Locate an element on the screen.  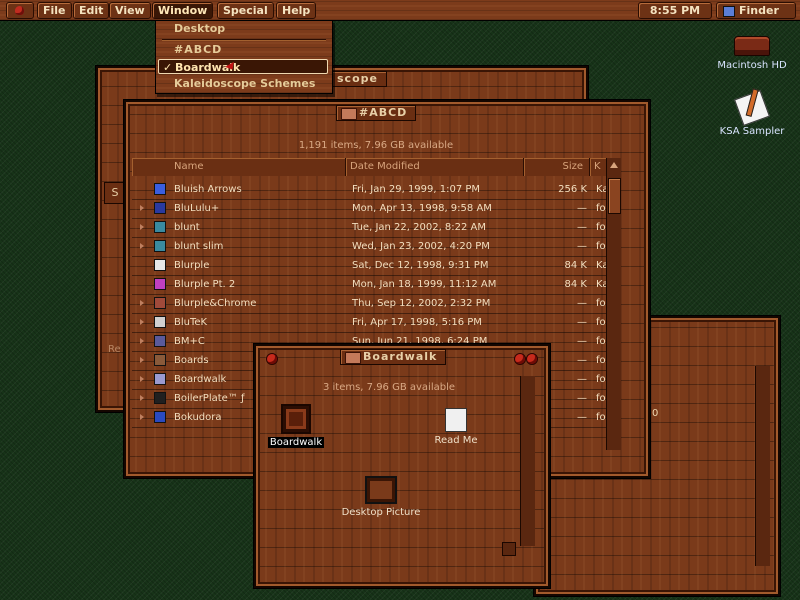
table-row: BluLulu+ Mon, Apr 13, 1998, 9:58 AM — fol is located at coordinates (371, 209).